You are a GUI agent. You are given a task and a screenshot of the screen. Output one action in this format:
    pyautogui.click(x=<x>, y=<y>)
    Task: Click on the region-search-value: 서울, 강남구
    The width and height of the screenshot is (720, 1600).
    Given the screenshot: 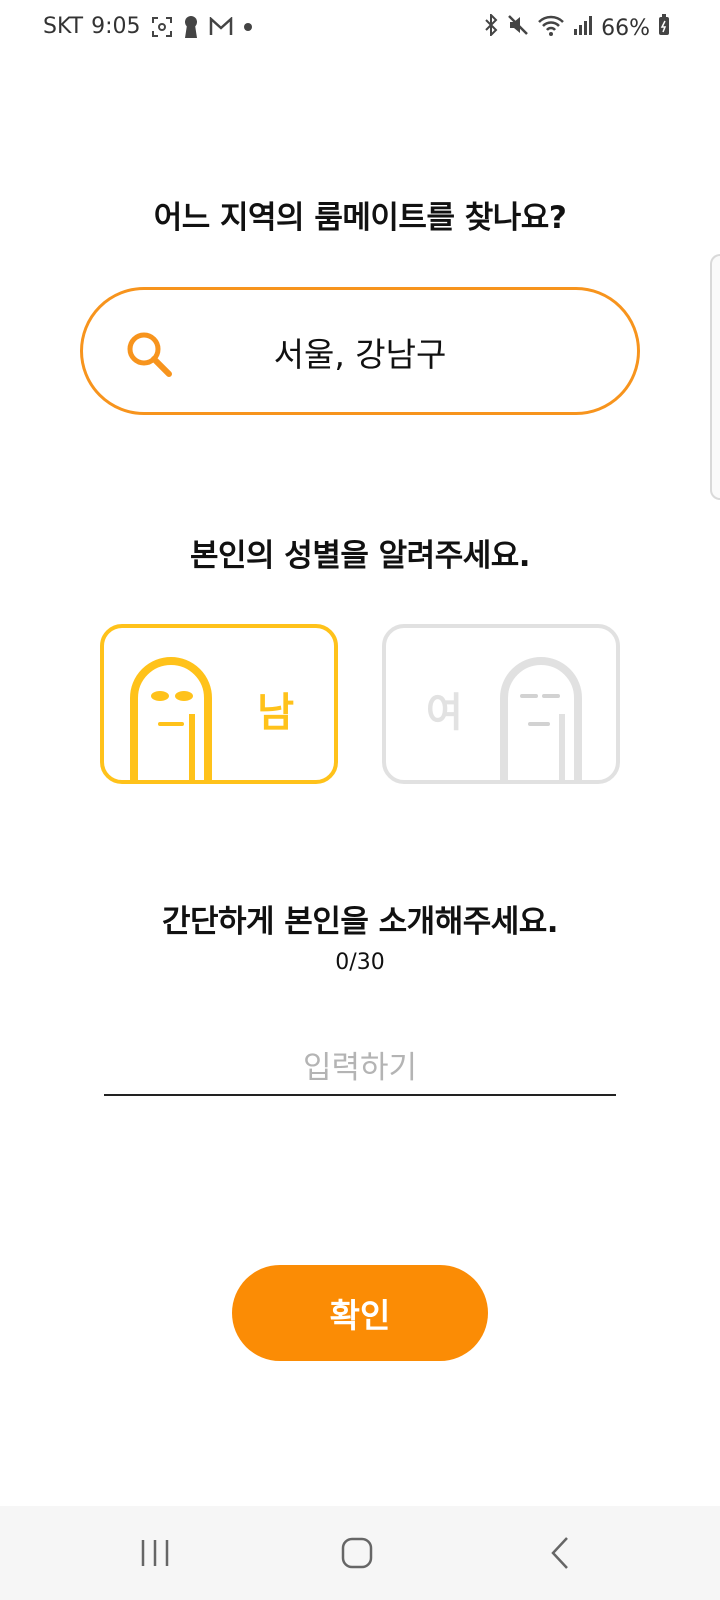 What is the action you would take?
    pyautogui.click(x=360, y=354)
    